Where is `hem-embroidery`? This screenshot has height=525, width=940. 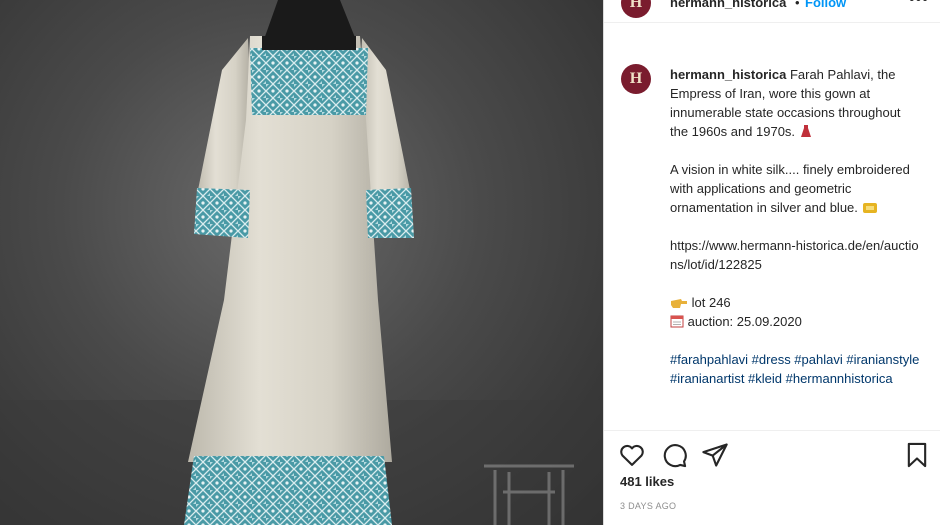 hem-embroidery is located at coordinates (288, 490).